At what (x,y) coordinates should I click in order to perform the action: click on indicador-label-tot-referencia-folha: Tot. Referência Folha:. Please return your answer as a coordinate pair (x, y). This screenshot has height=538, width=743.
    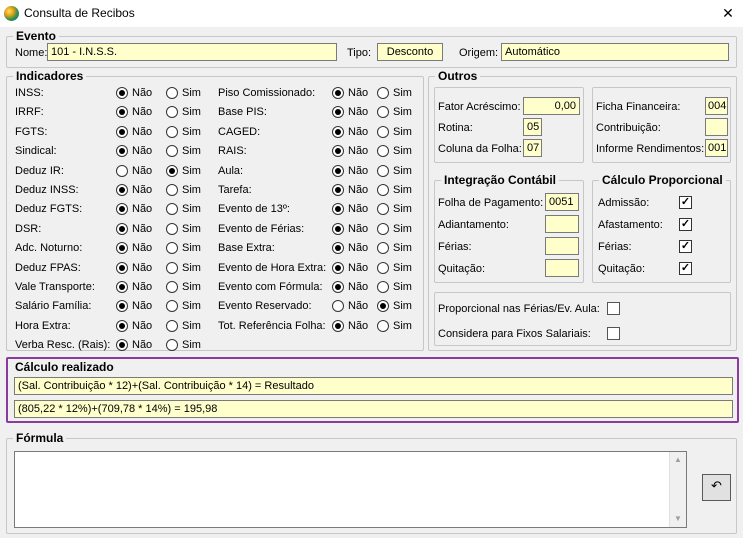
    Looking at the image, I should click on (272, 325).